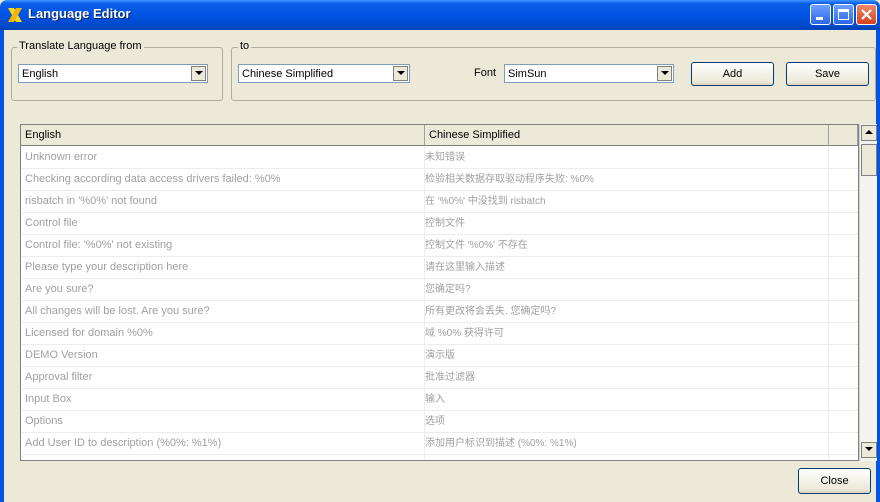  I want to click on minimize-button, so click(820, 14).